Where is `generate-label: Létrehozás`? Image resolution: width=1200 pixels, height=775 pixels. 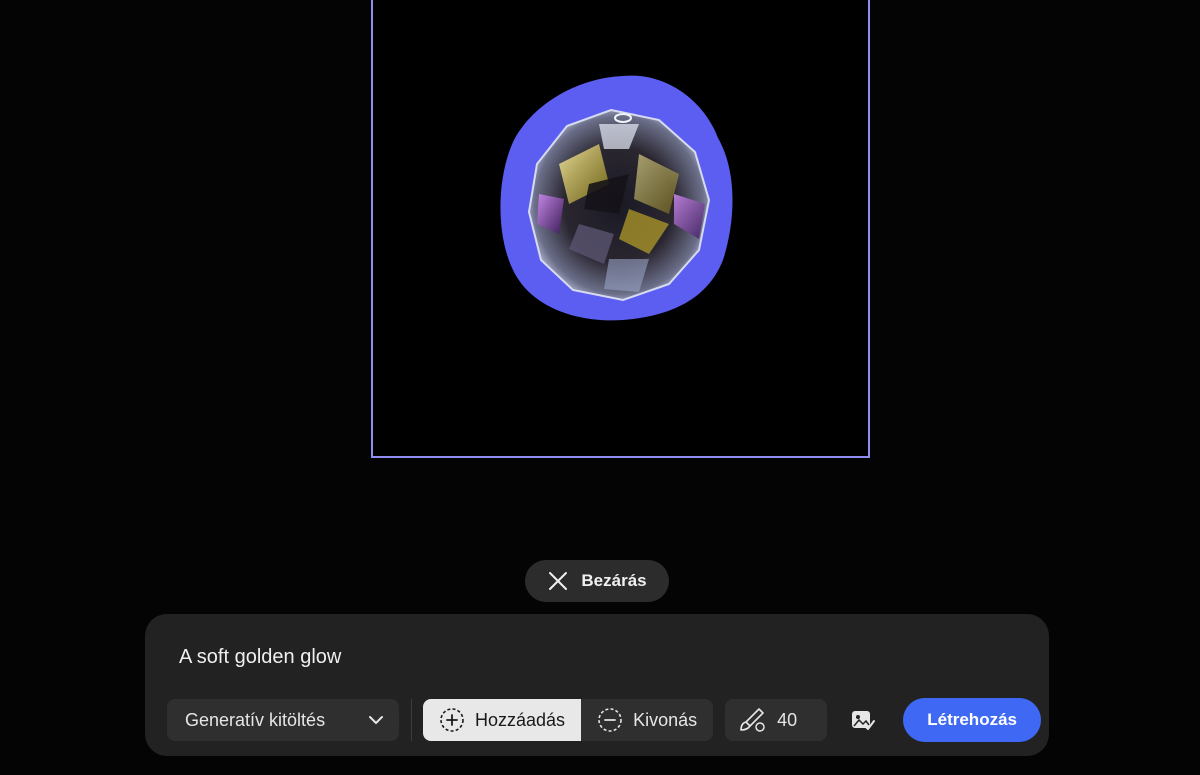
generate-label: Létrehozás is located at coordinates (972, 719).